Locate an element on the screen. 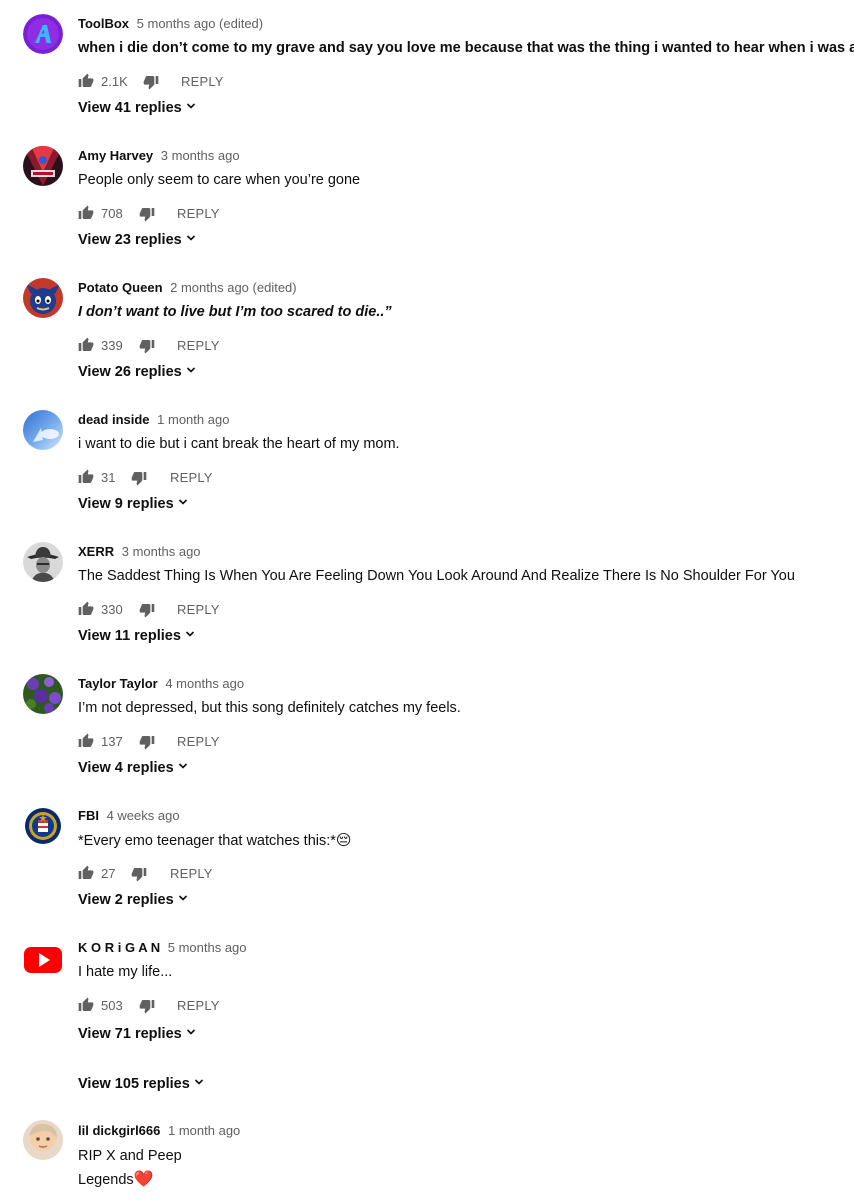 Image resolution: width=854 pixels, height=1200 pixels. like-count: 137 is located at coordinates (112, 741).